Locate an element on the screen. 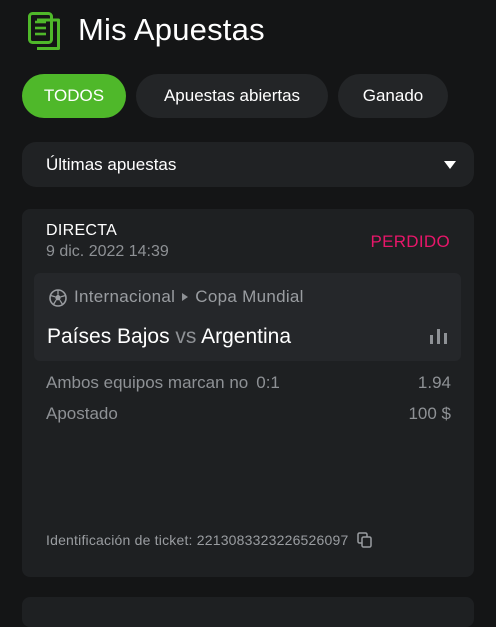  bar-chart-icon is located at coordinates (438, 336).